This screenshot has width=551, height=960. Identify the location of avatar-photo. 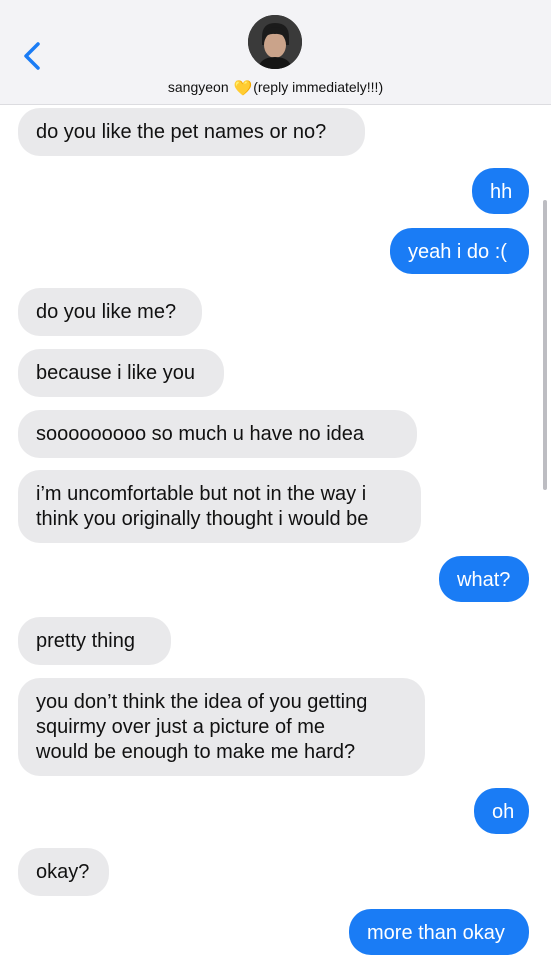
(275, 42).